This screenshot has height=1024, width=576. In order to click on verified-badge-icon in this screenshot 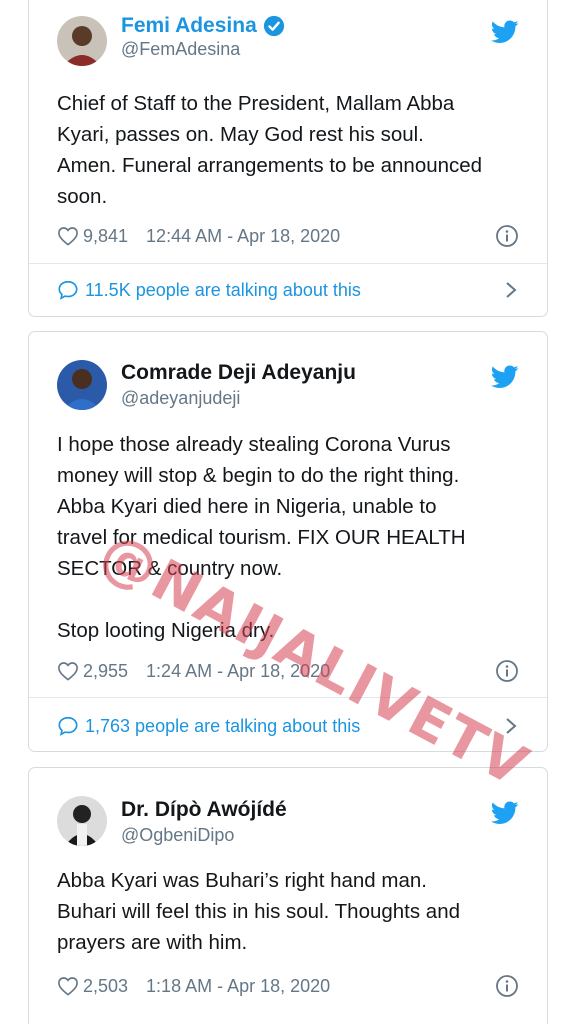, I will do `click(273, 26)`.